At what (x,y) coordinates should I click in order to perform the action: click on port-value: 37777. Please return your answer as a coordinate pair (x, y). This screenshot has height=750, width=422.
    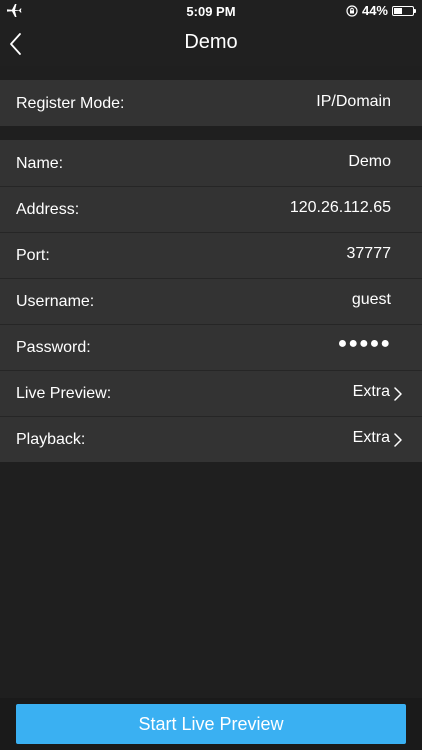
    Looking at the image, I should click on (369, 253).